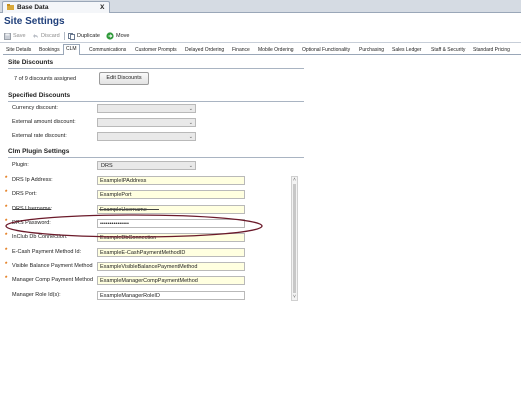 This screenshot has width=521, height=404. What do you see at coordinates (204, 50) in the screenshot?
I see `tab-delayed-ordering: Delayed Ordering` at bounding box center [204, 50].